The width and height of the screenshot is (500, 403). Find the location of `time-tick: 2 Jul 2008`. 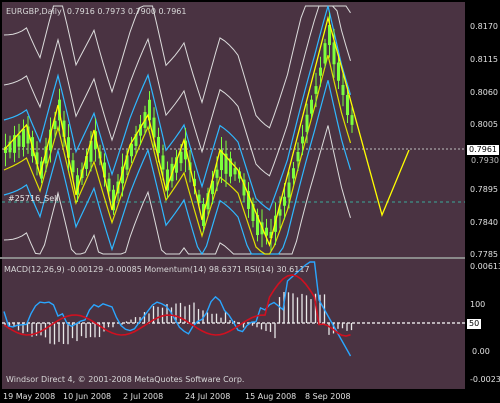

time-tick: 2 Jul 2008 is located at coordinates (143, 396).